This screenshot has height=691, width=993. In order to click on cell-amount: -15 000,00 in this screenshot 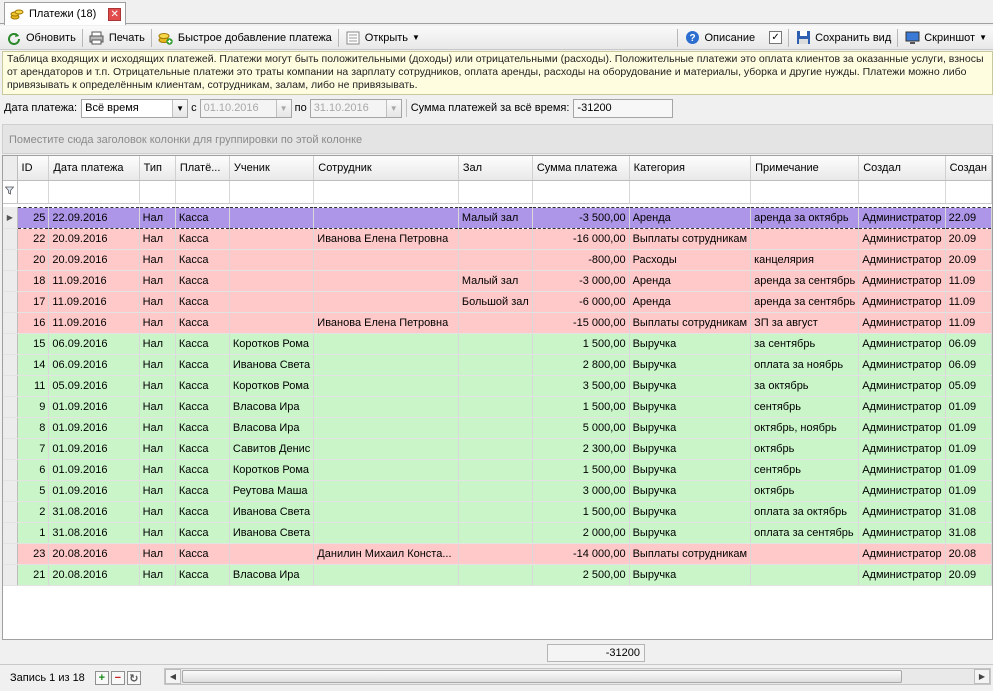, I will do `click(581, 323)`.